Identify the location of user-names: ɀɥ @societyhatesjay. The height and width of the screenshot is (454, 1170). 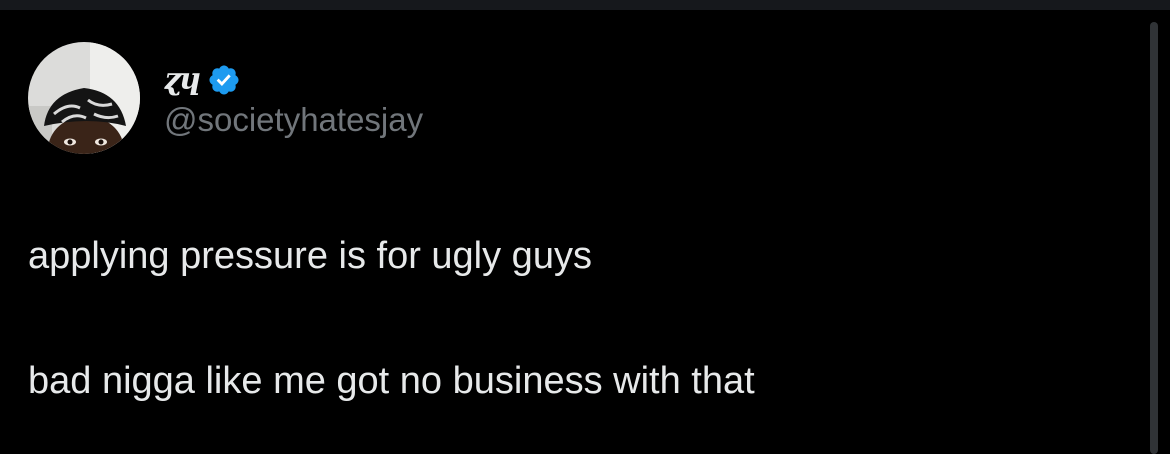
(293, 100).